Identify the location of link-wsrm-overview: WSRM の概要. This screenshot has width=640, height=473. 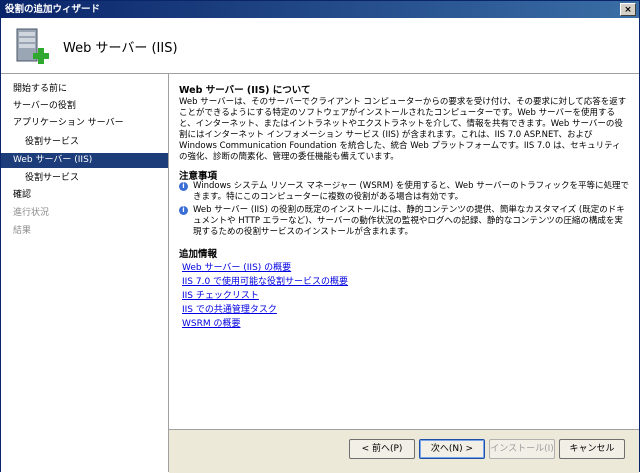
(211, 324).